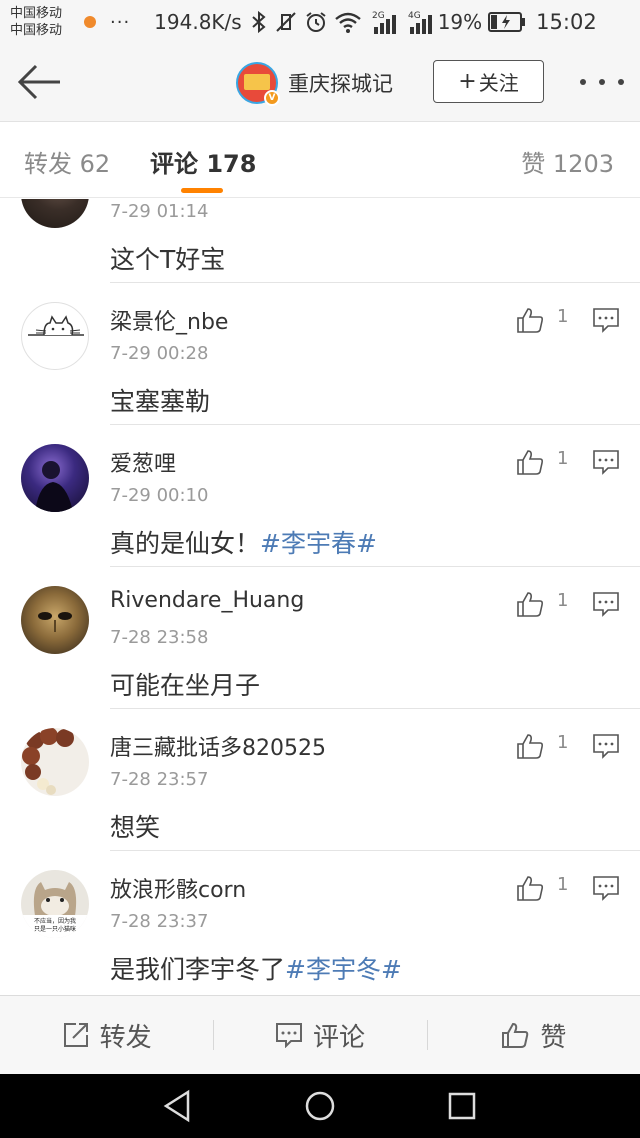  What do you see at coordinates (125, 1037) in the screenshot?
I see `repost-label: 转发` at bounding box center [125, 1037].